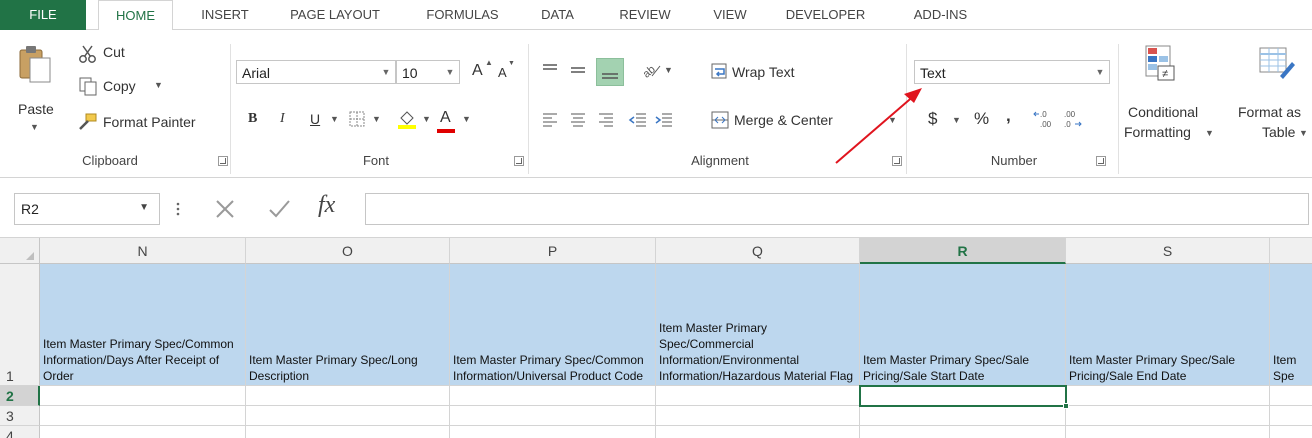 Image resolution: width=1312 pixels, height=438 pixels. What do you see at coordinates (43, 15) in the screenshot?
I see `tab-file: FILE` at bounding box center [43, 15].